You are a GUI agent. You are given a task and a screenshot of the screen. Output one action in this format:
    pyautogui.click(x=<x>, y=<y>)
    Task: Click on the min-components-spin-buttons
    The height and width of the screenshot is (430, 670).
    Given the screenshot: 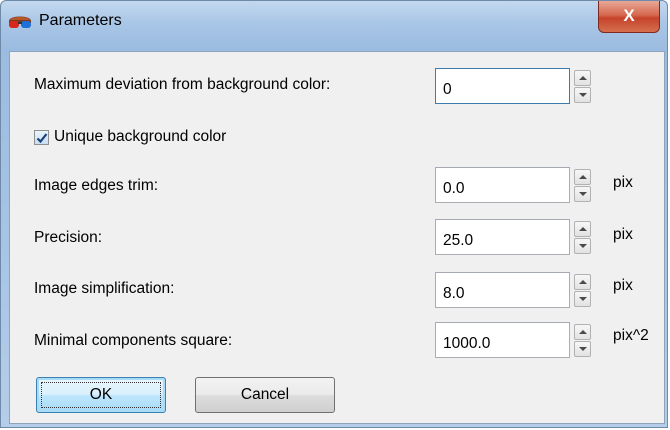 What is the action you would take?
    pyautogui.click(x=582, y=341)
    